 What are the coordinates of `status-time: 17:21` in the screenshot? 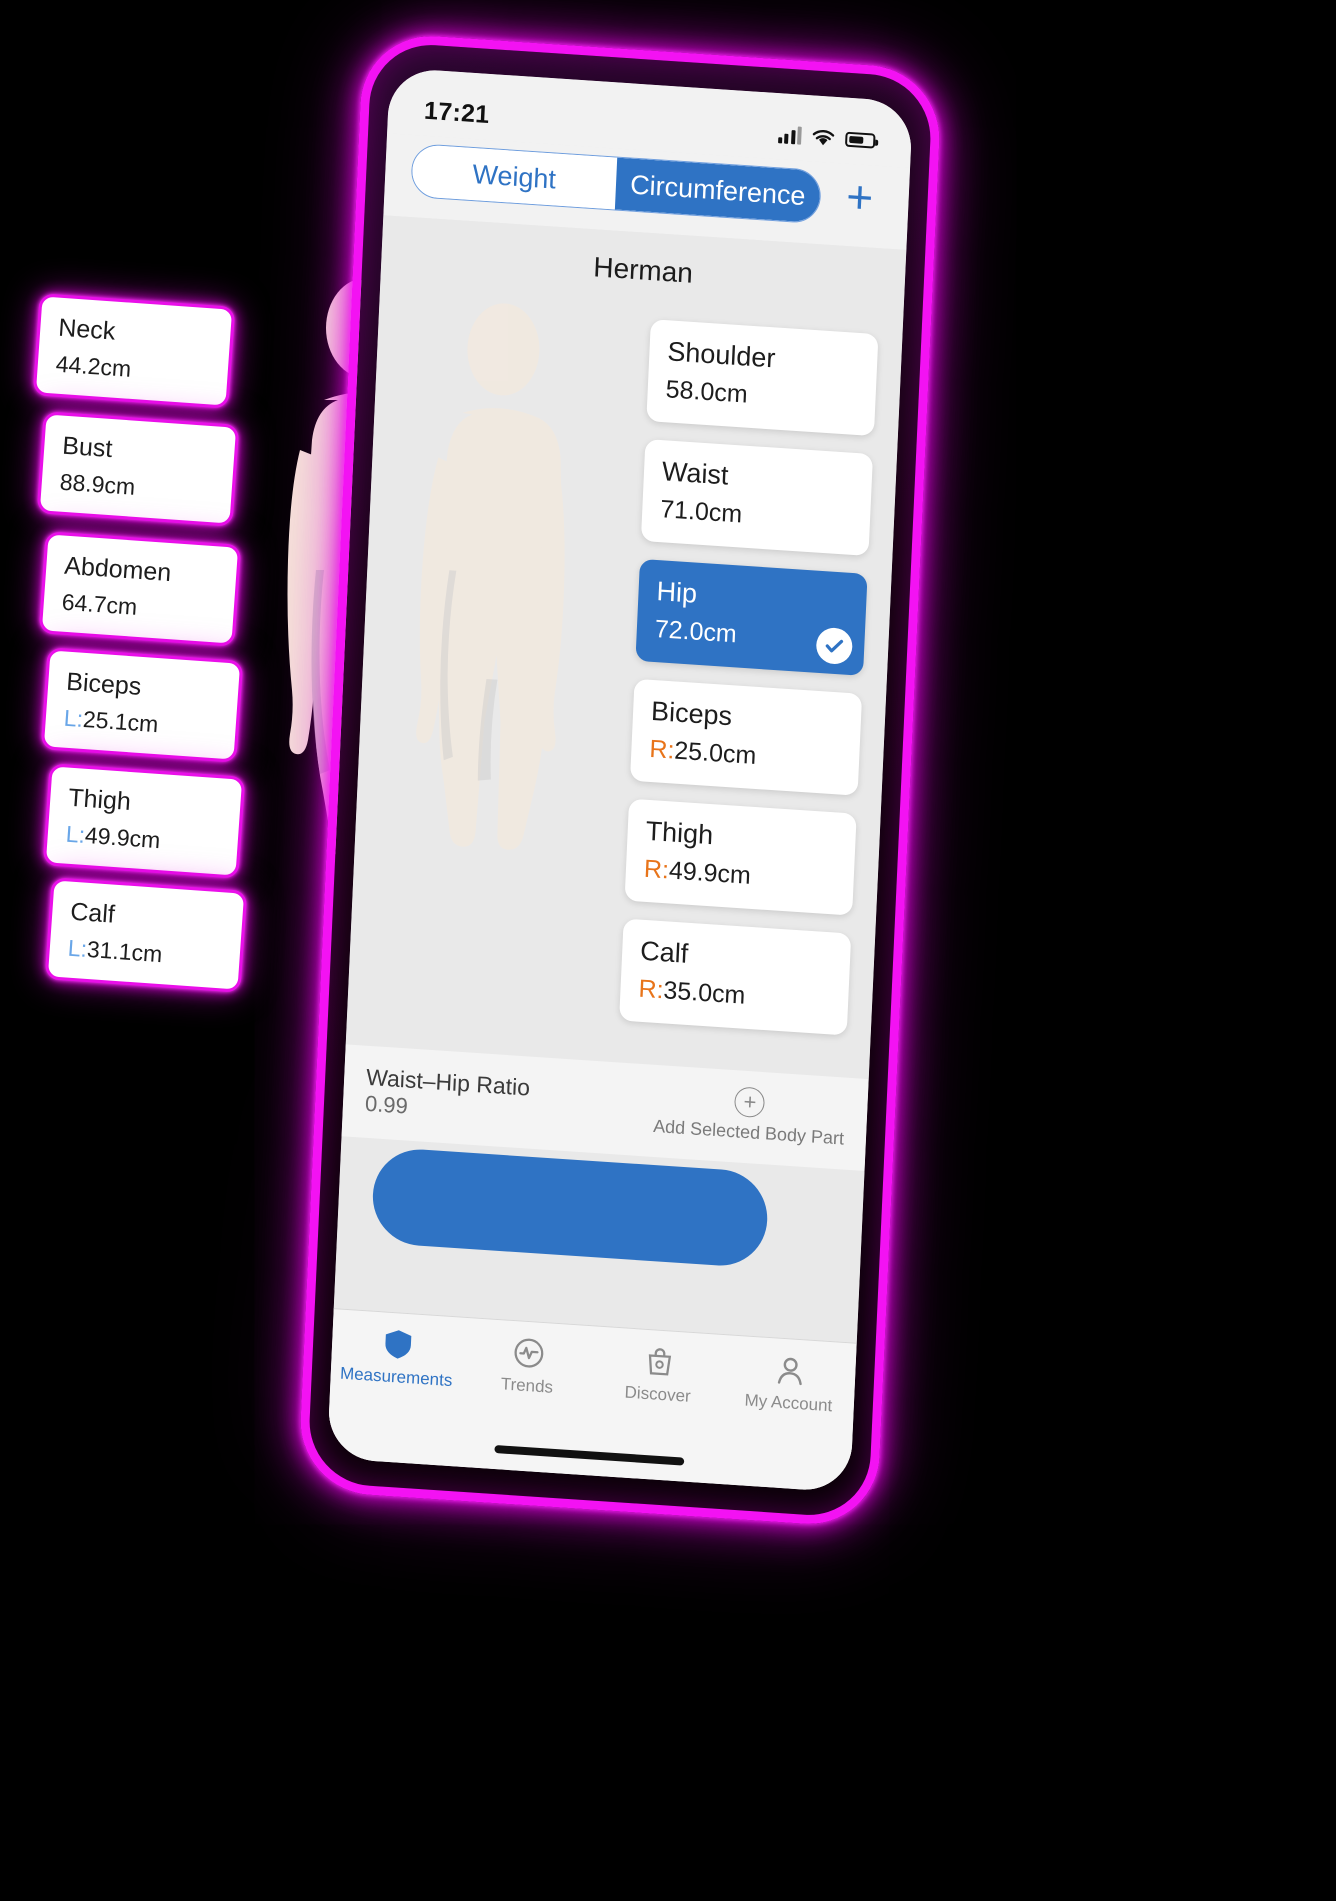 It's located at (457, 112).